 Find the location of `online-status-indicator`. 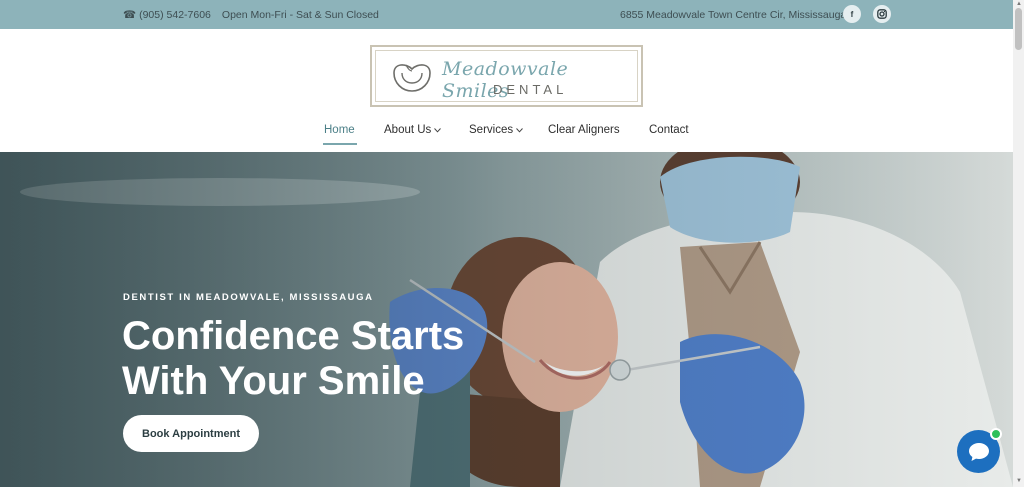

online-status-indicator is located at coordinates (996, 434).